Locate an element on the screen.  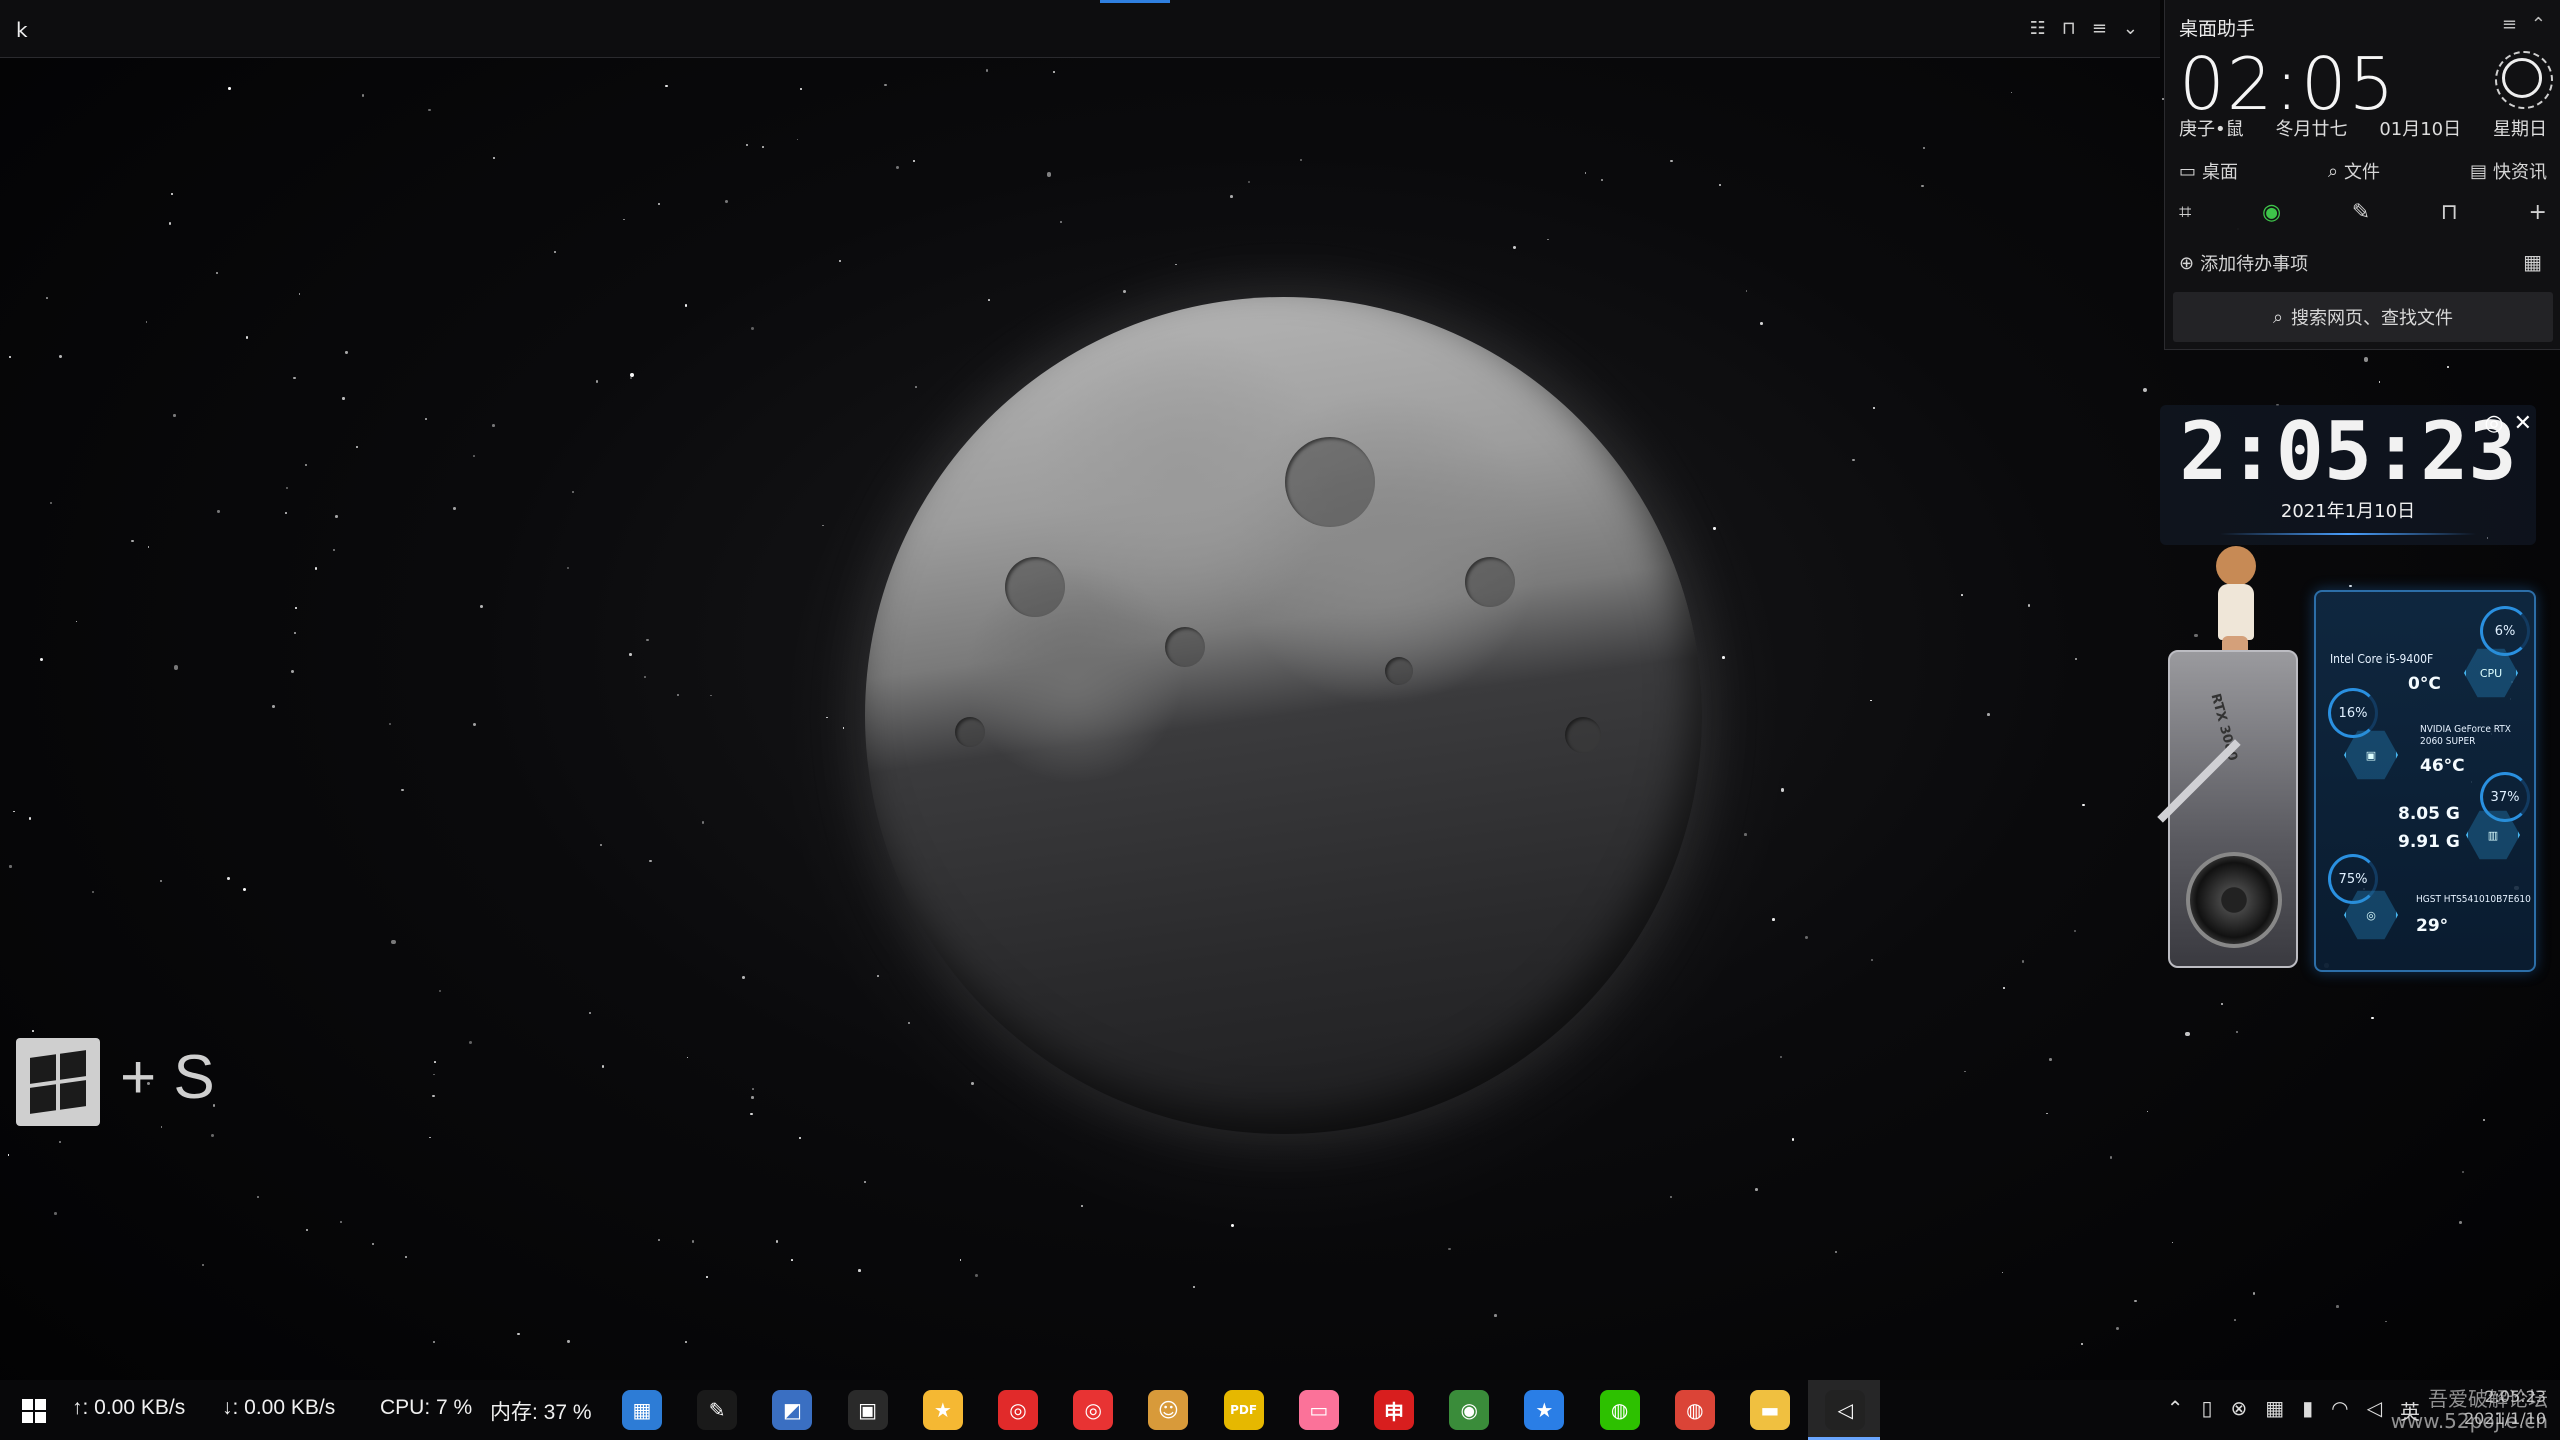
crop-icon: ⌗ is located at coordinates (2185, 212).